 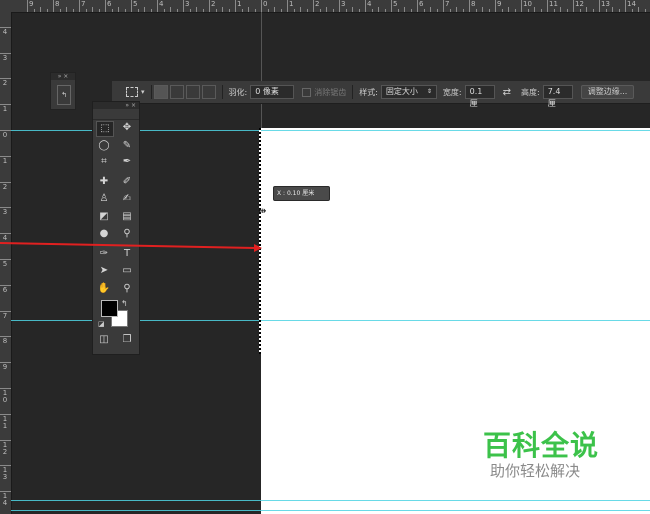 What do you see at coordinates (541, 445) in the screenshot?
I see `watermark-logo: 百科全说` at bounding box center [541, 445].